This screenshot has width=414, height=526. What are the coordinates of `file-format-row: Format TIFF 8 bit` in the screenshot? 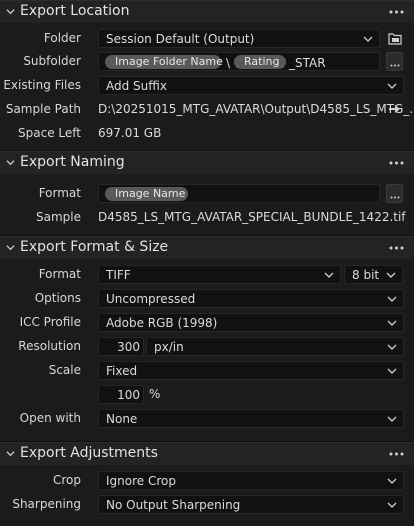 It's located at (207, 274).